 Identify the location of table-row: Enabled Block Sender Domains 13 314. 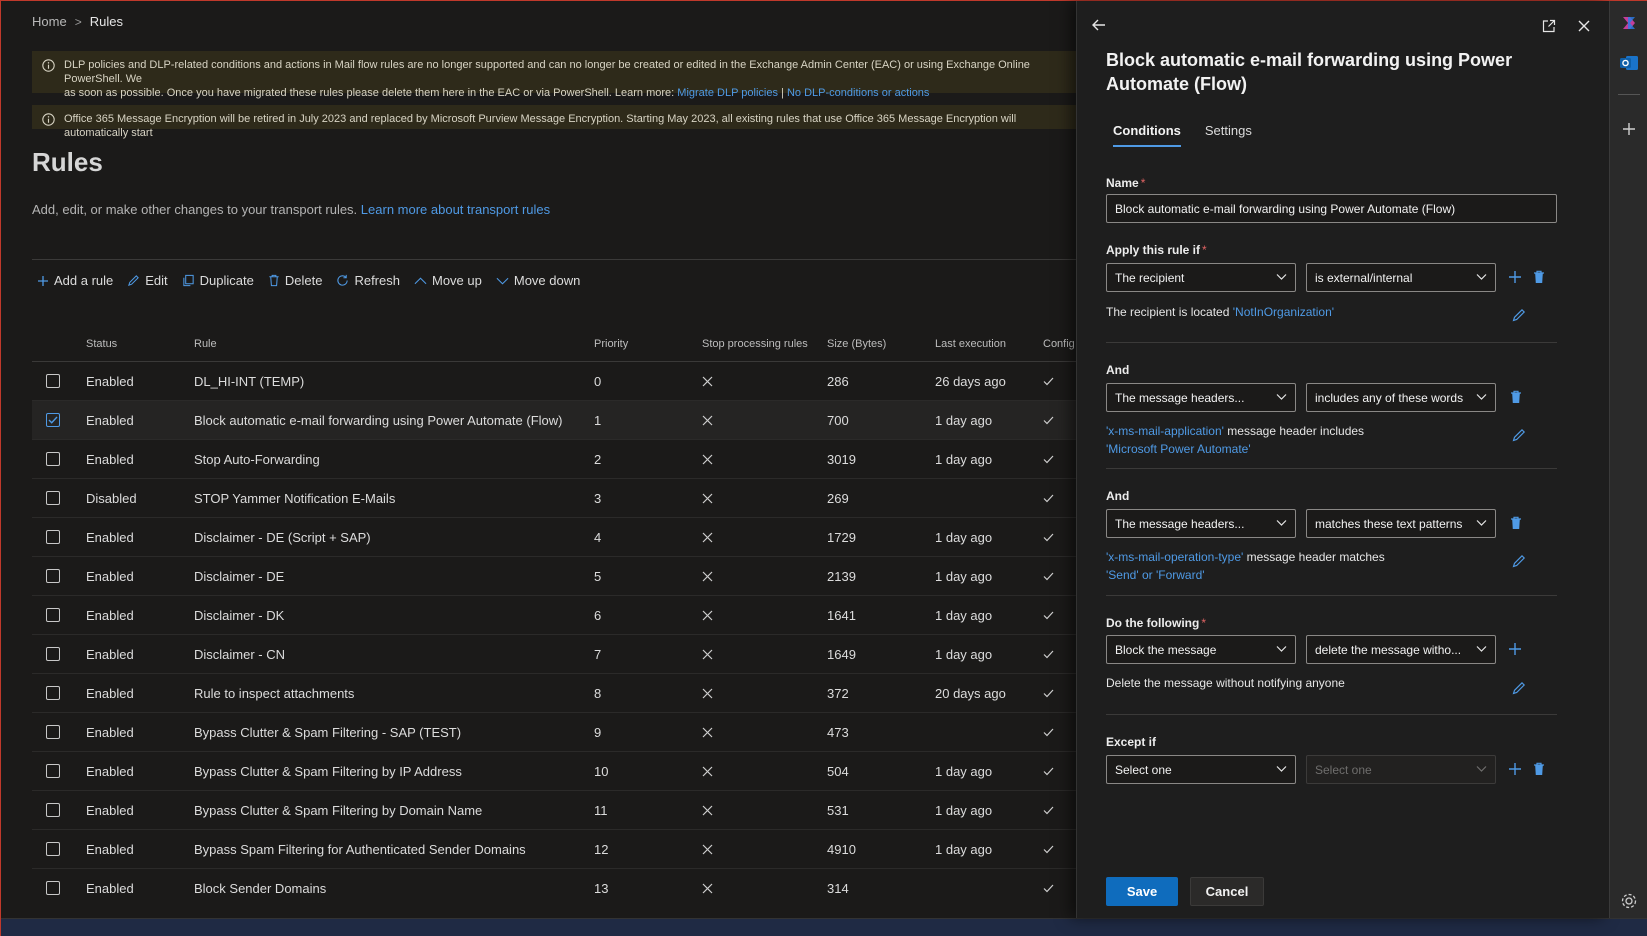
(554, 887).